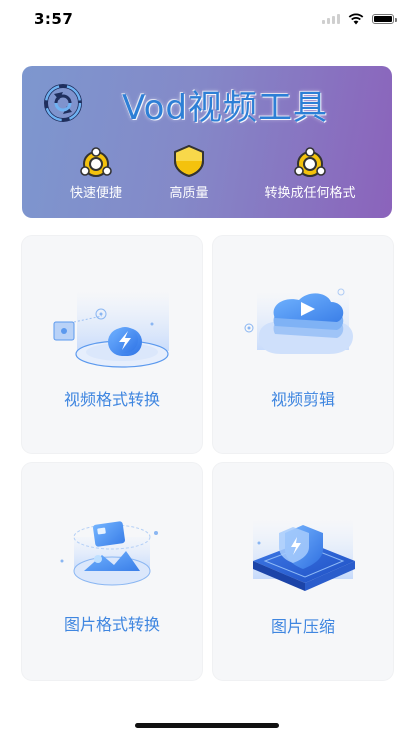 The height and width of the screenshot is (736, 414). I want to click on status-bar: 3:57, so click(207, 20).